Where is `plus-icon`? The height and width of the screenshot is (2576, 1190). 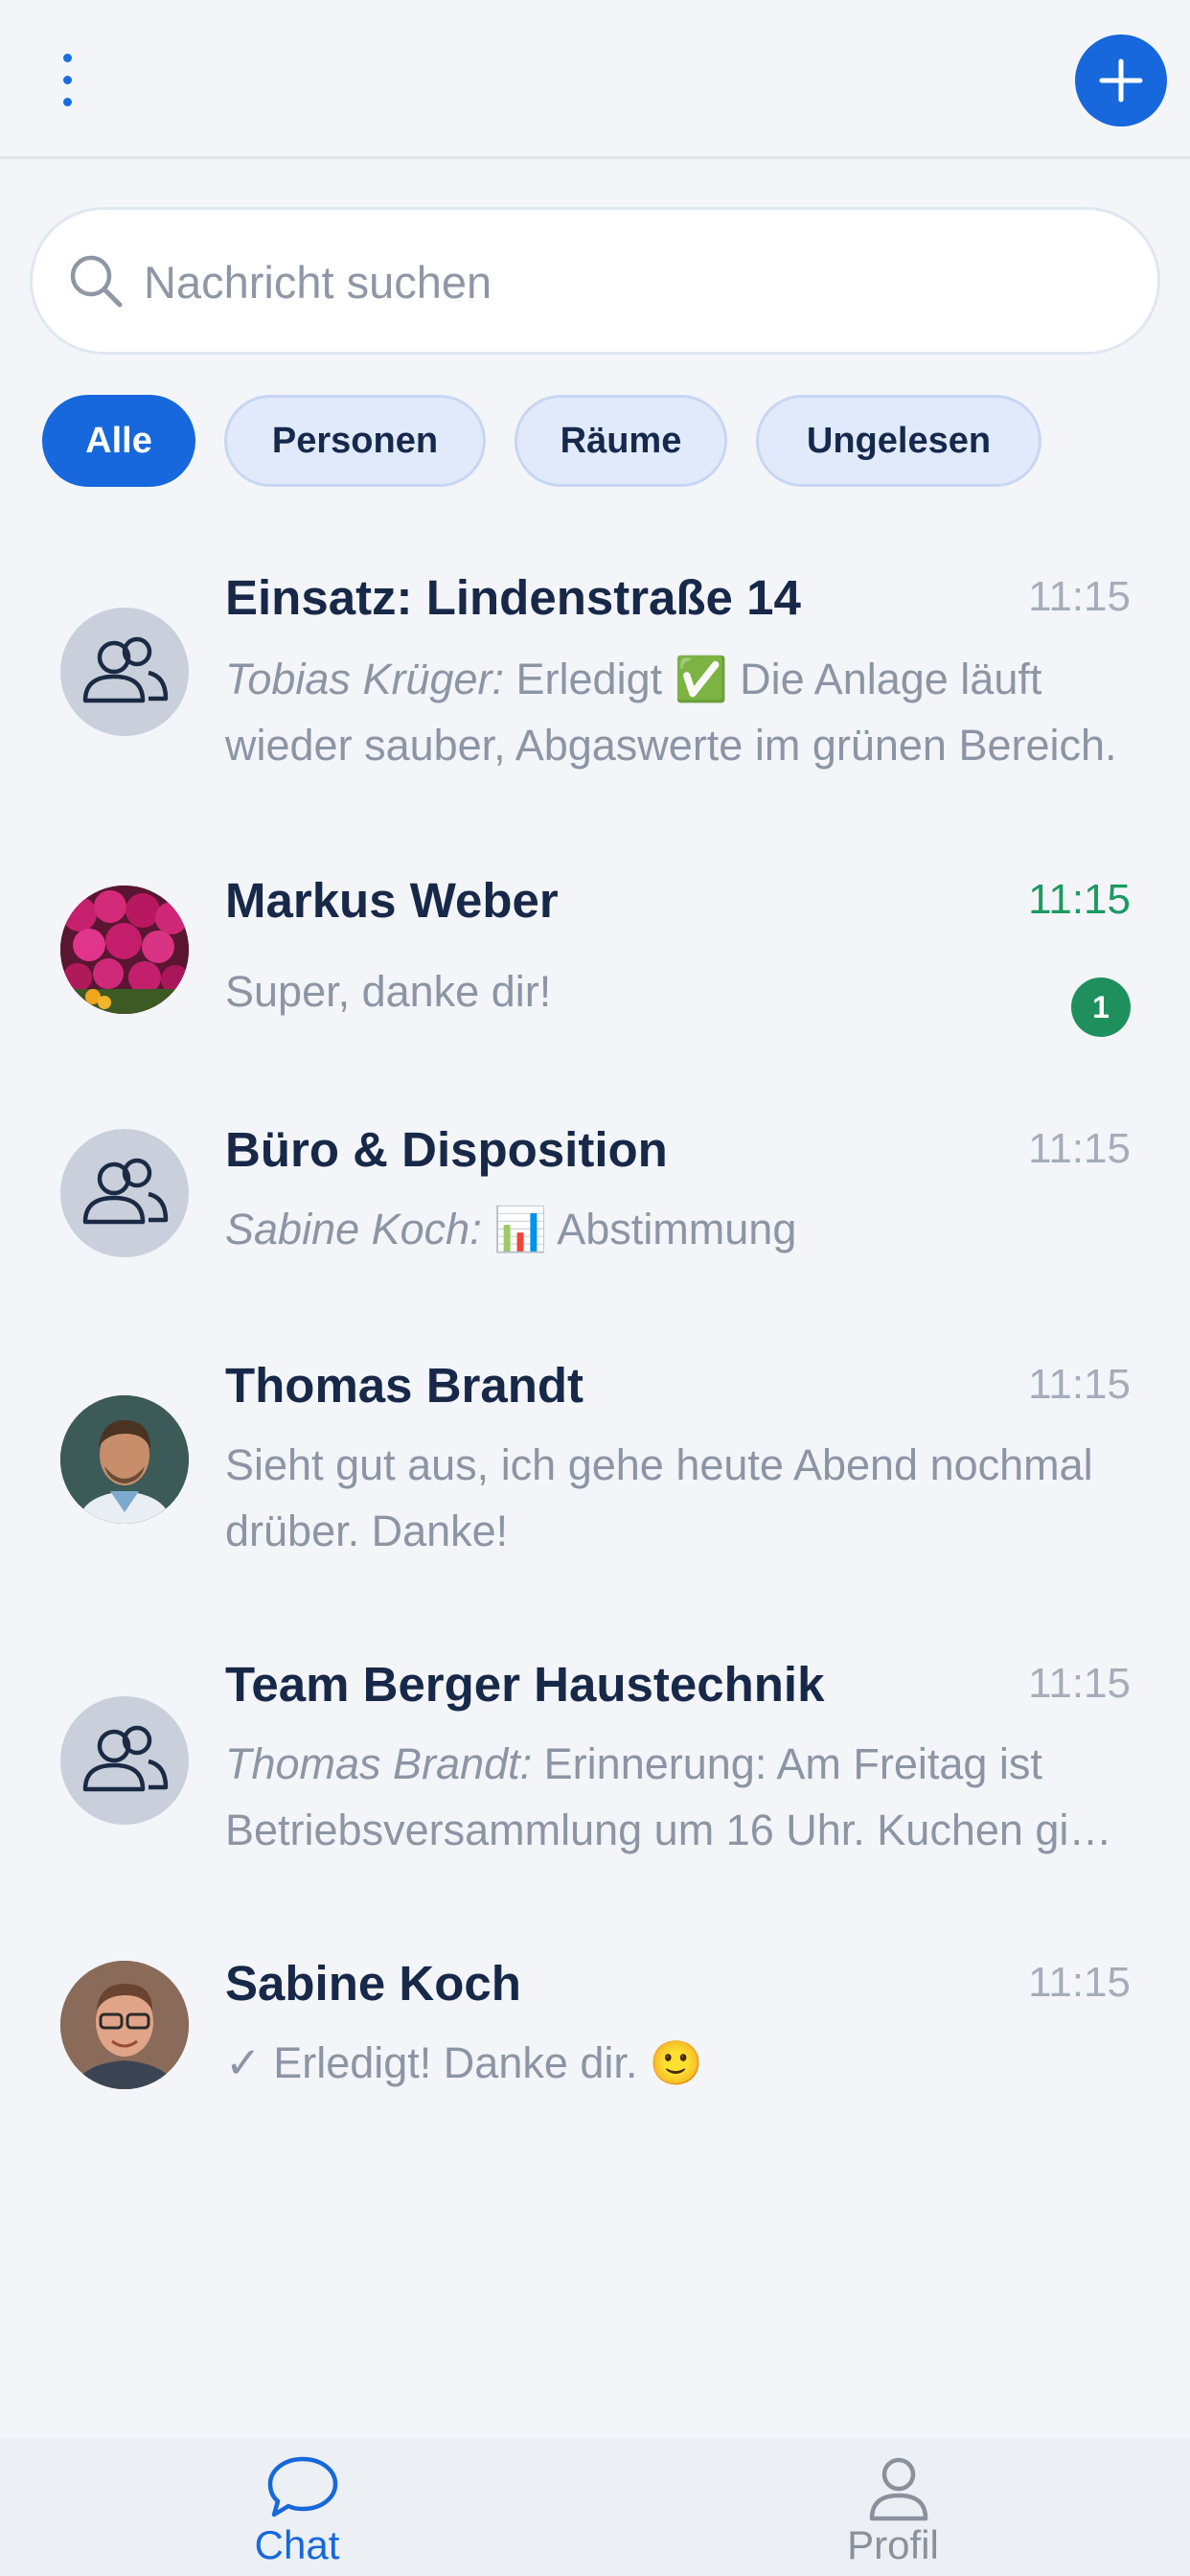
plus-icon is located at coordinates (1121, 80).